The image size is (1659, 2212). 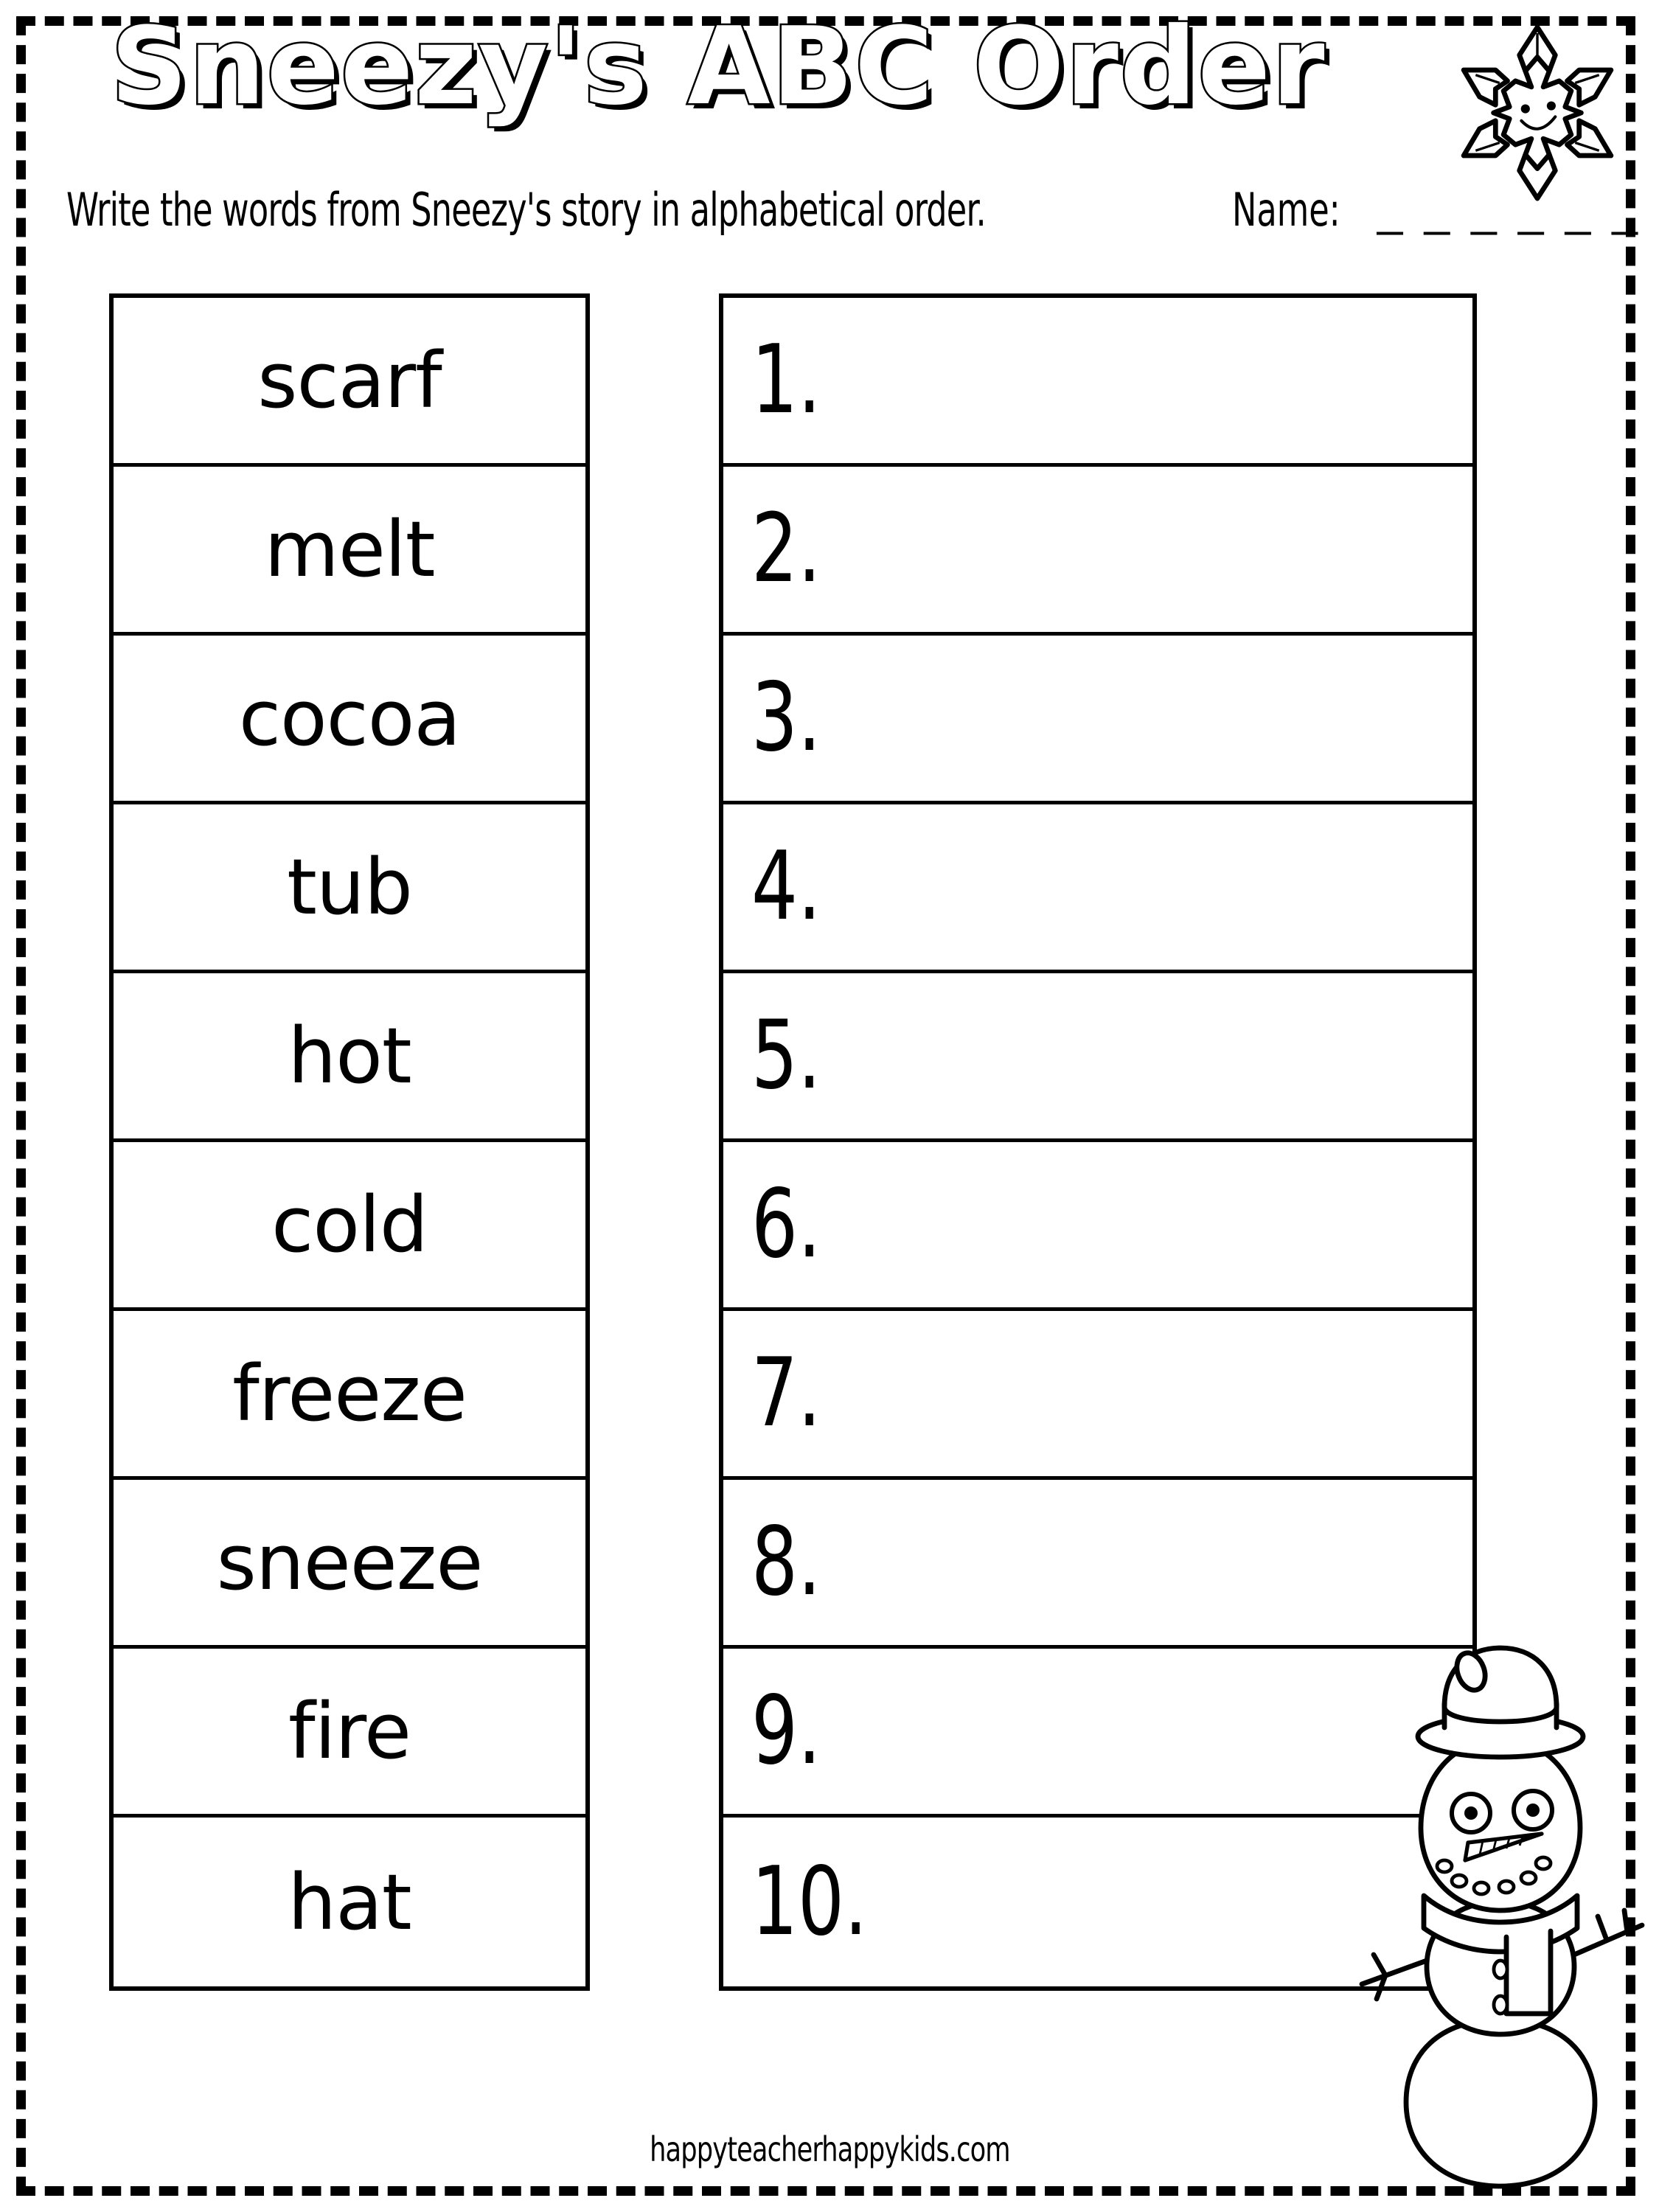 What do you see at coordinates (1502, 1917) in the screenshot?
I see `snowman-icon` at bounding box center [1502, 1917].